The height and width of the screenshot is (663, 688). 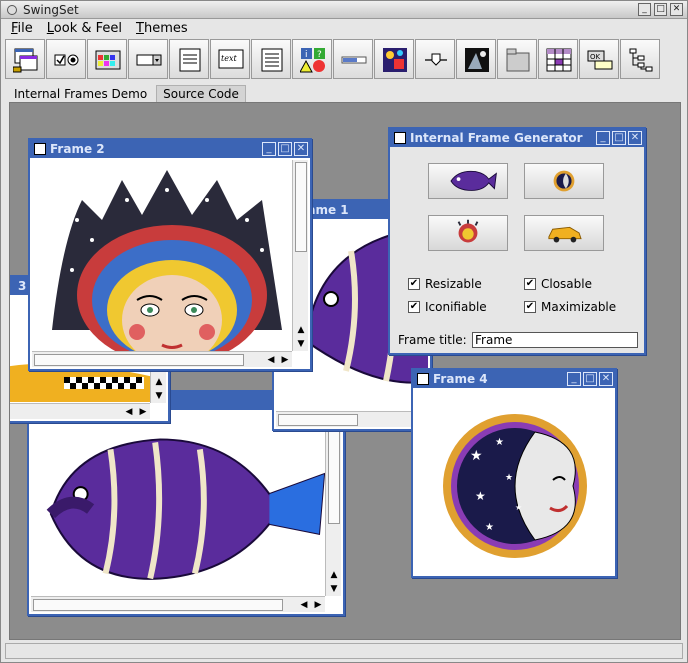 I want to click on tabbed-pane-icon, so click(x=518, y=60).